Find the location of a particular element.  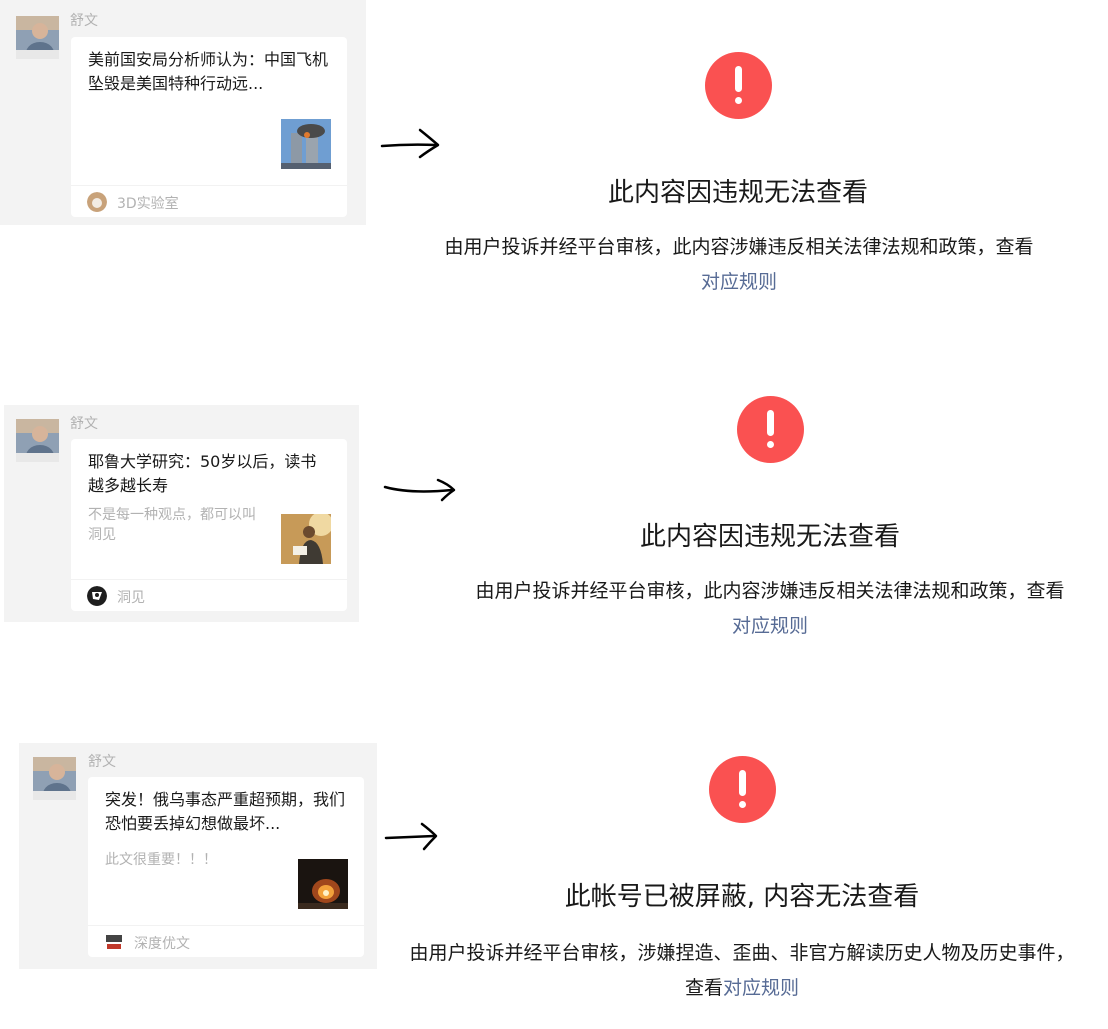

notice-title: 此帐号已被屏蔽, 内容无法查看 is located at coordinates (742, 897).